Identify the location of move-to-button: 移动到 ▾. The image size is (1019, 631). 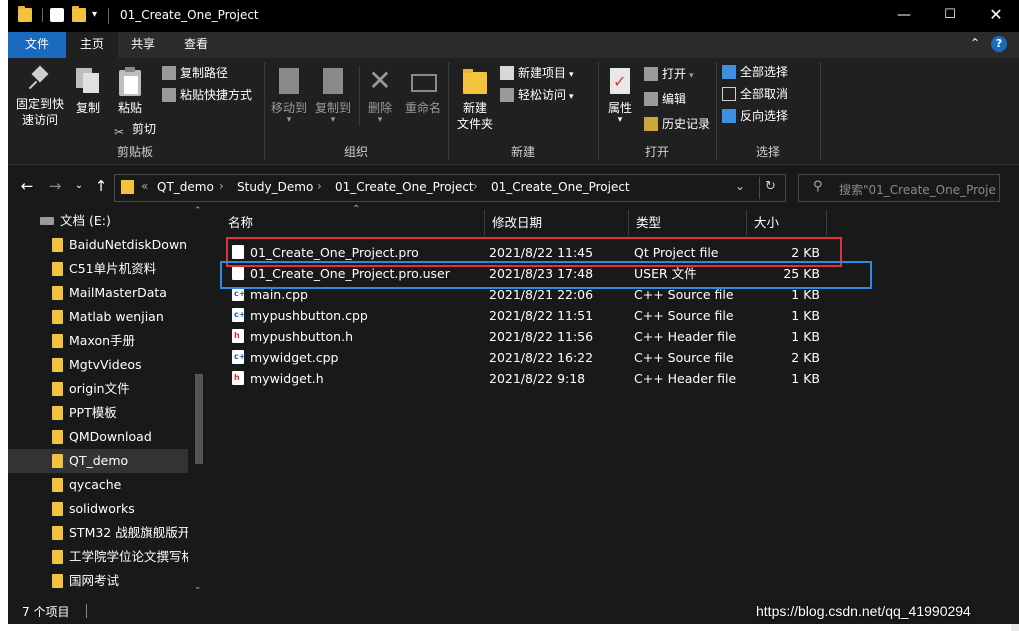
(289, 95).